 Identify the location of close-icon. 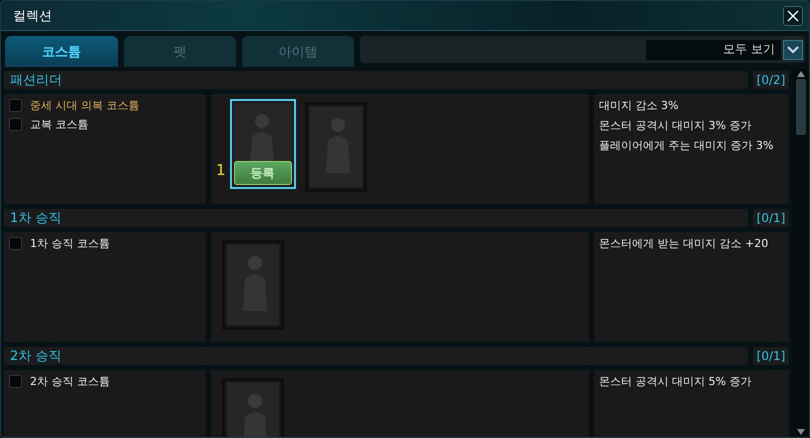
(793, 16).